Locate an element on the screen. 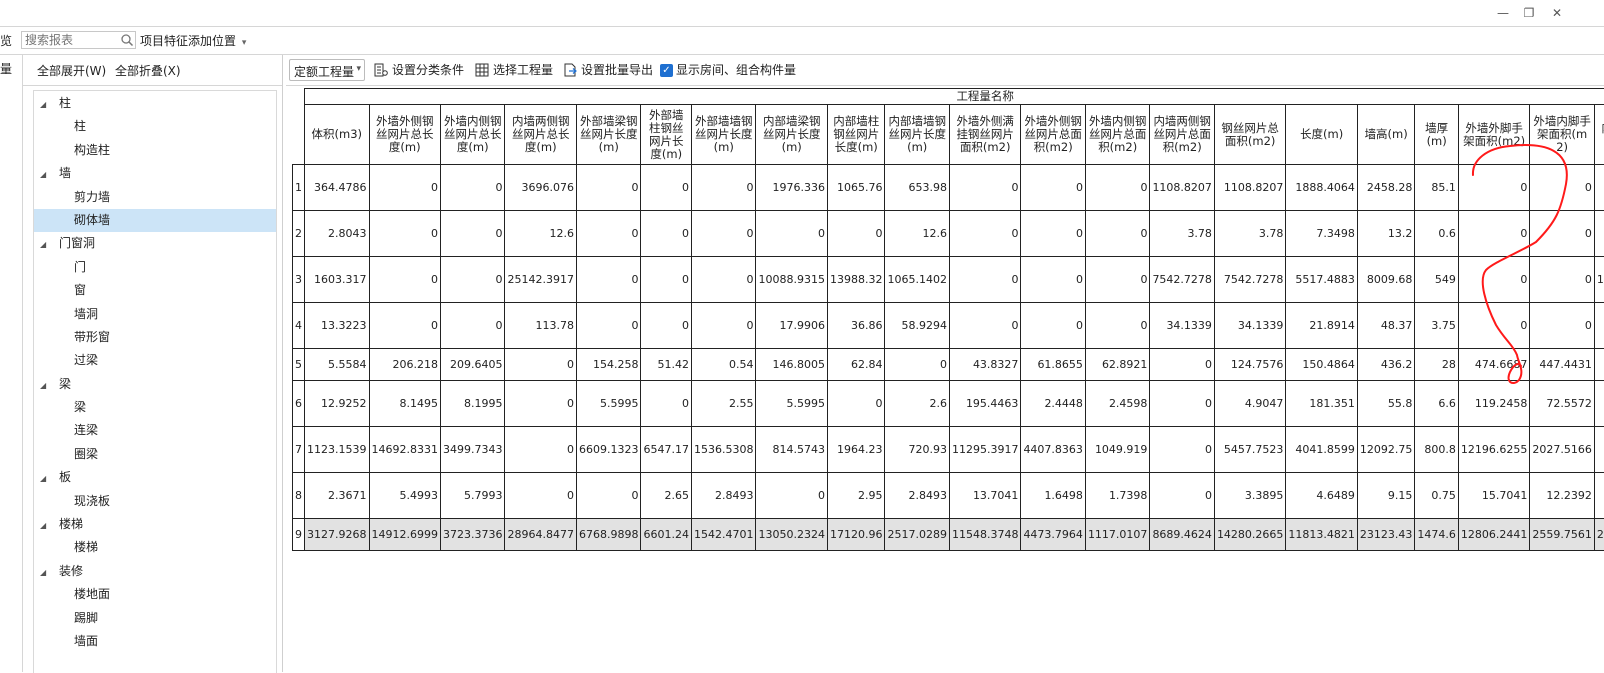 The height and width of the screenshot is (673, 1604). tree-item: 过梁 is located at coordinates (155, 360).